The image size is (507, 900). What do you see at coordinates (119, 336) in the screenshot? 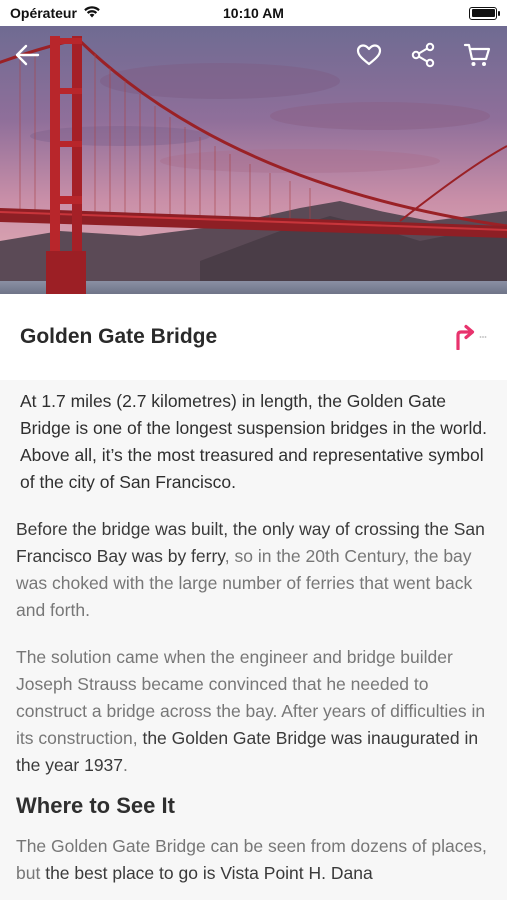
I see `page-title: Golden Gate Bridge` at bounding box center [119, 336].